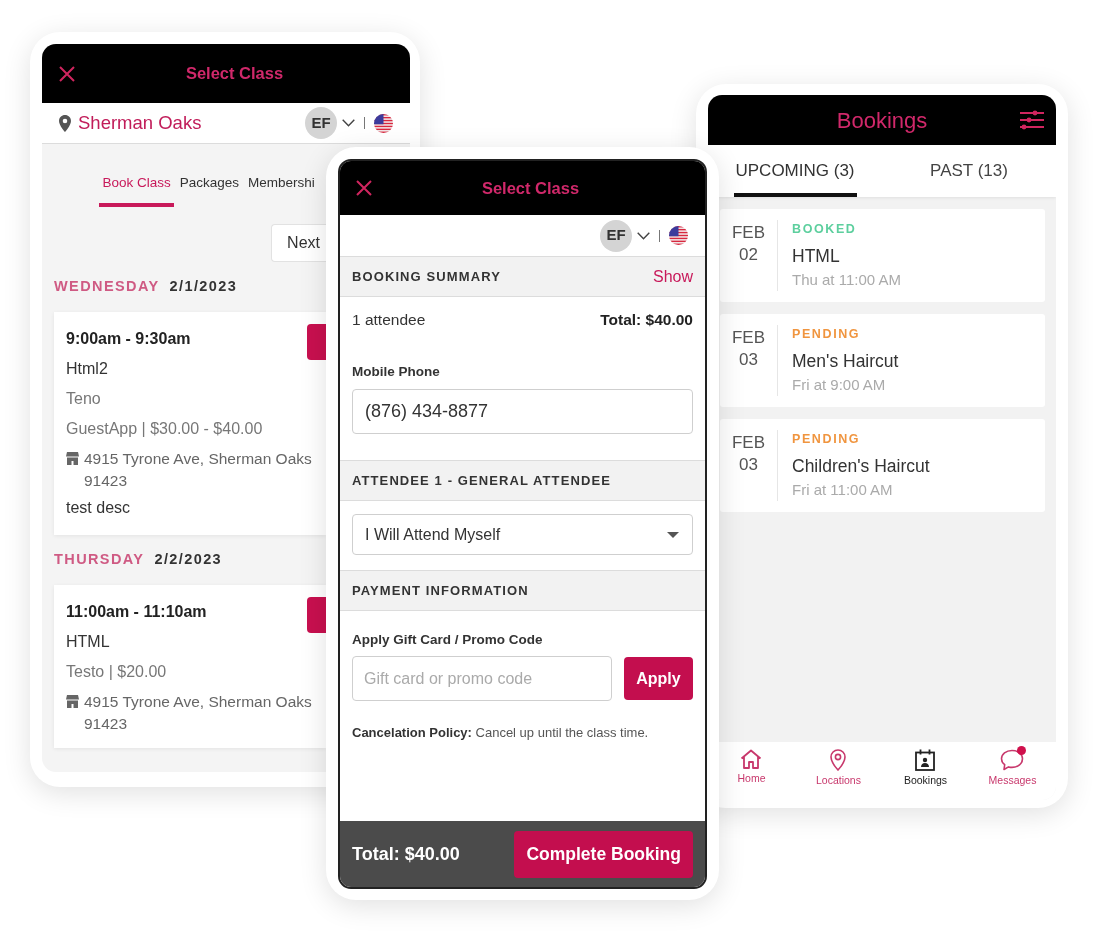 The width and height of the screenshot is (1119, 951). What do you see at coordinates (673, 534) in the screenshot?
I see `caret-down-icon` at bounding box center [673, 534].